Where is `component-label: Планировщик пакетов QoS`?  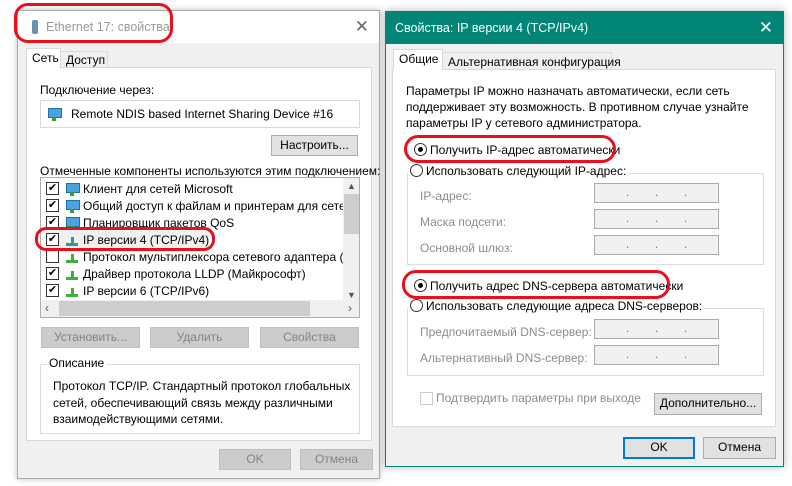 component-label: Планировщик пакетов QoS is located at coordinates (159, 222).